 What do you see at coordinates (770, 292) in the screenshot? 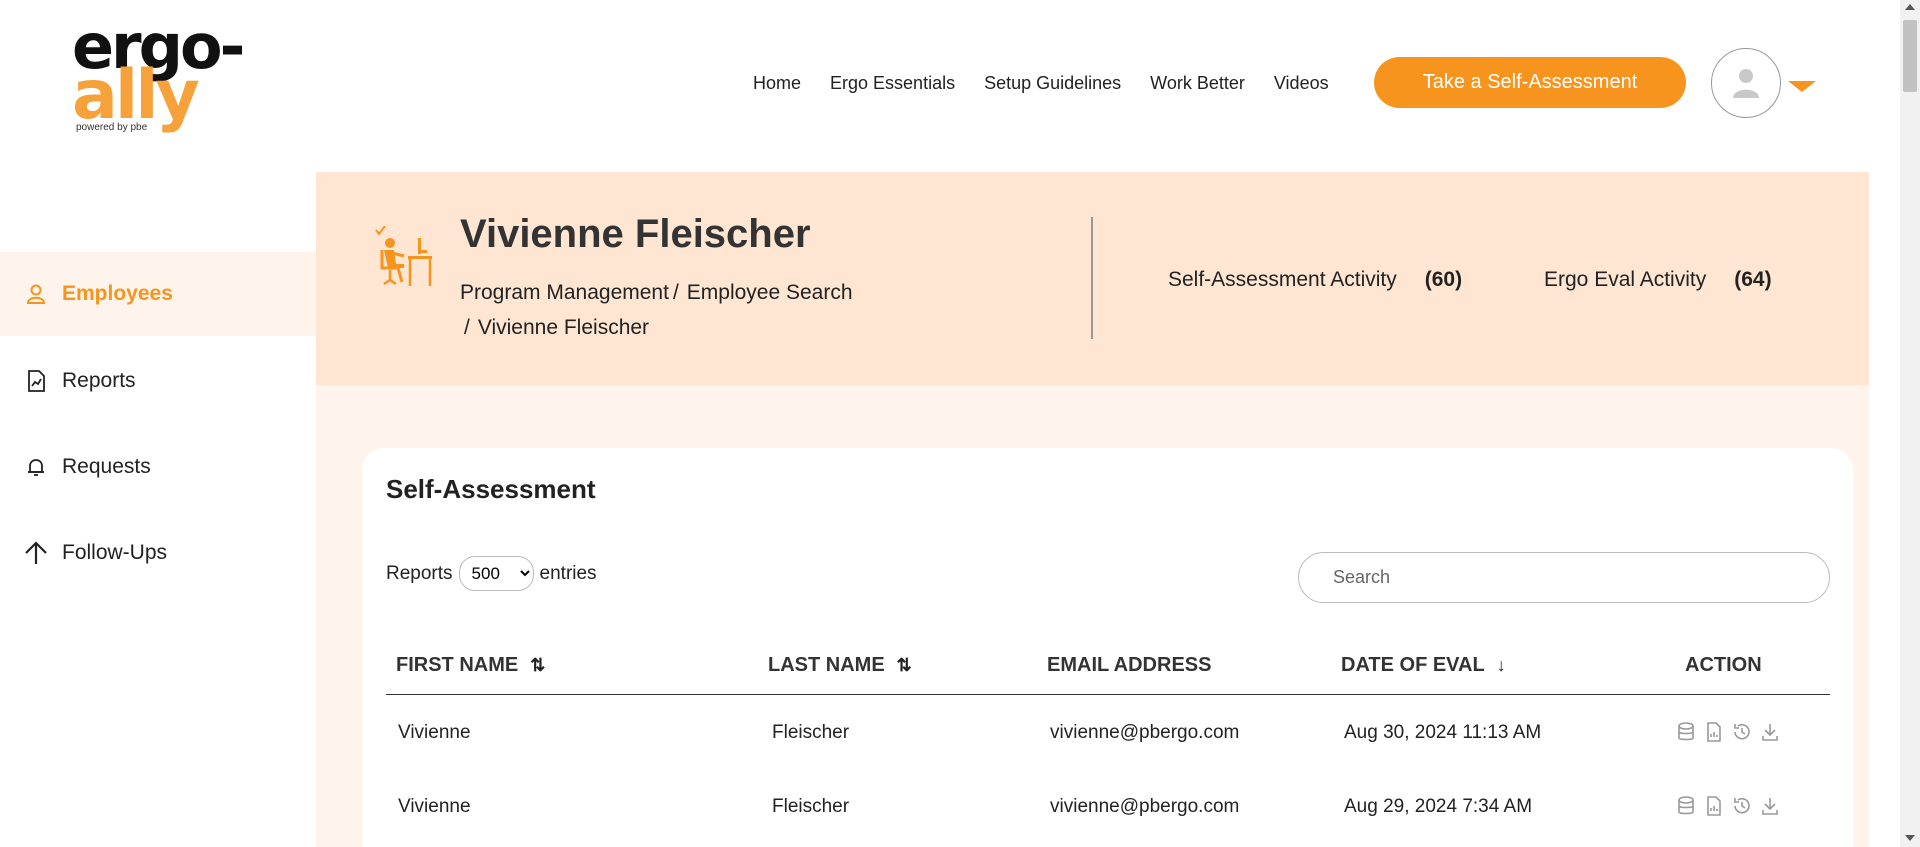
I see `breadcrumb-employee-search: Employee Search` at bounding box center [770, 292].